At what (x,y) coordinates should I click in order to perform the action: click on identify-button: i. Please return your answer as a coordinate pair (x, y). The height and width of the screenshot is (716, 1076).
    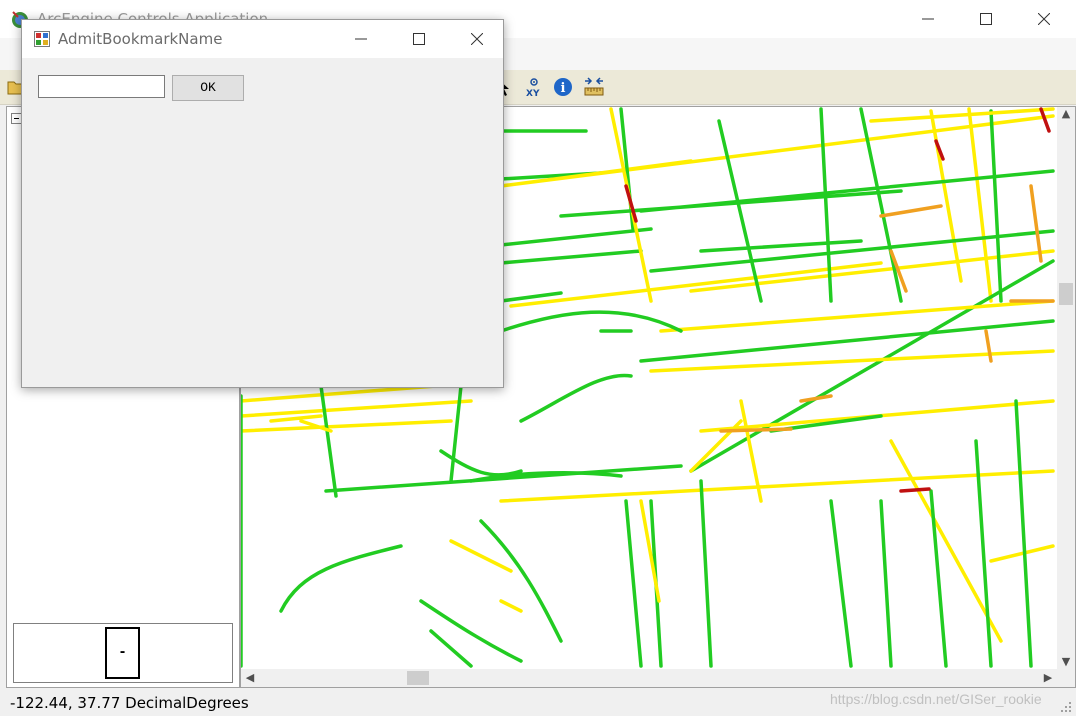
    Looking at the image, I should click on (563, 87).